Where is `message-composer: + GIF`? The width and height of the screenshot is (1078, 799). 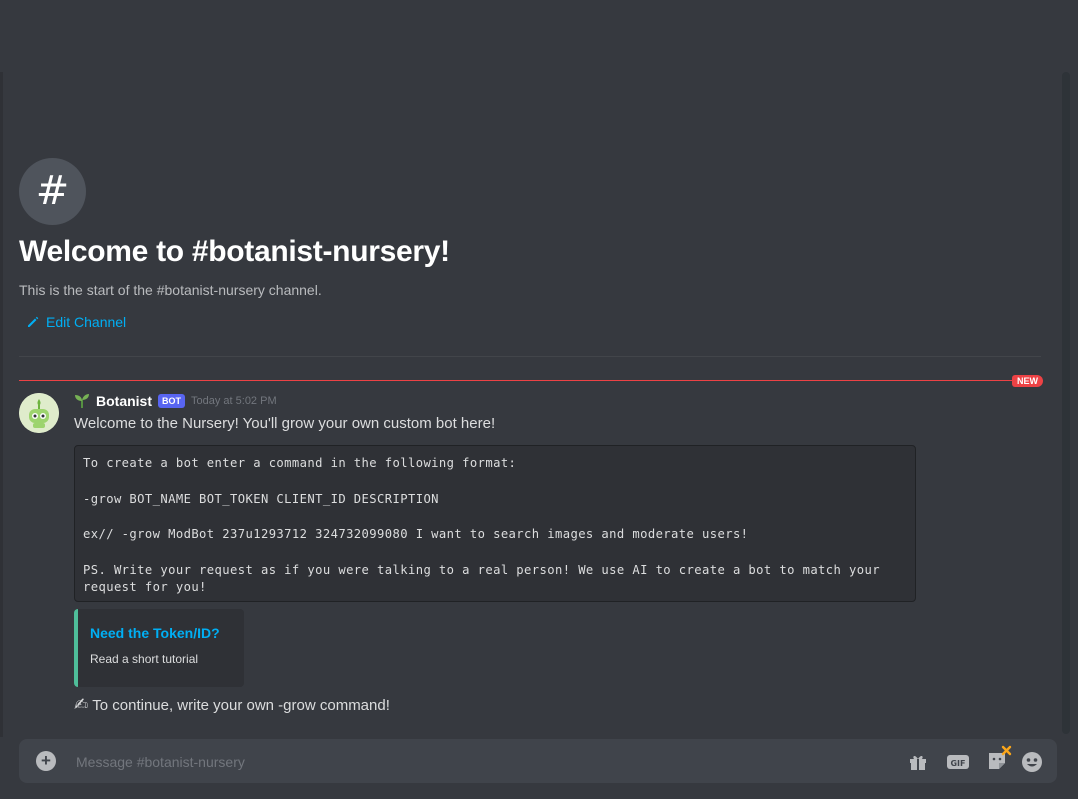
message-composer: + GIF is located at coordinates (538, 762).